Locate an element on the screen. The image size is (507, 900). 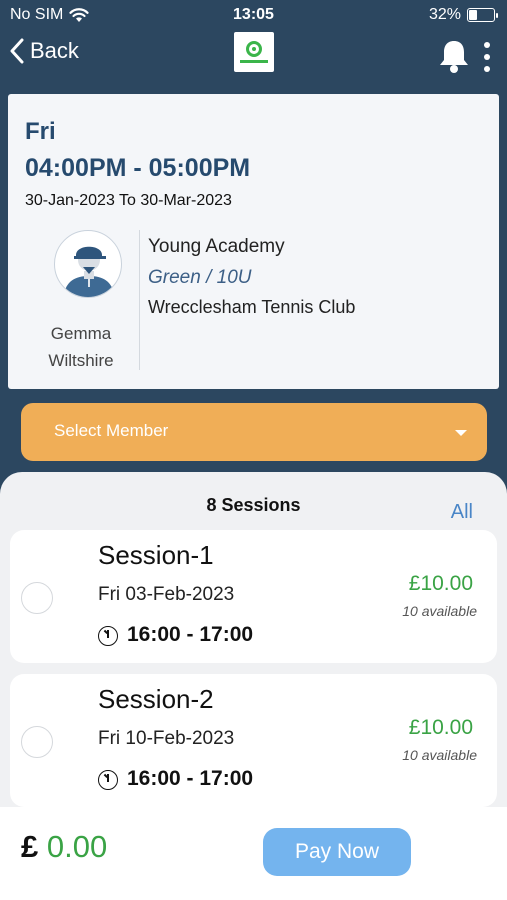
session-date: Fri 03-Feb-2023 is located at coordinates (166, 594).